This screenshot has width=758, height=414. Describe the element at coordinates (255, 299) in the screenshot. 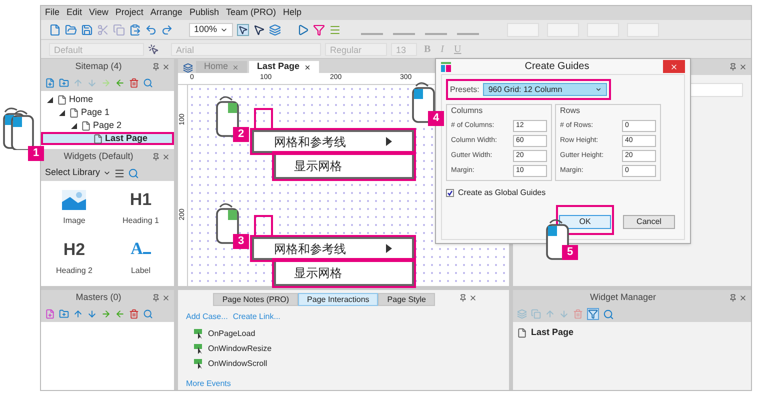

I see `properties-tab: Page Notes (PRO)` at that location.